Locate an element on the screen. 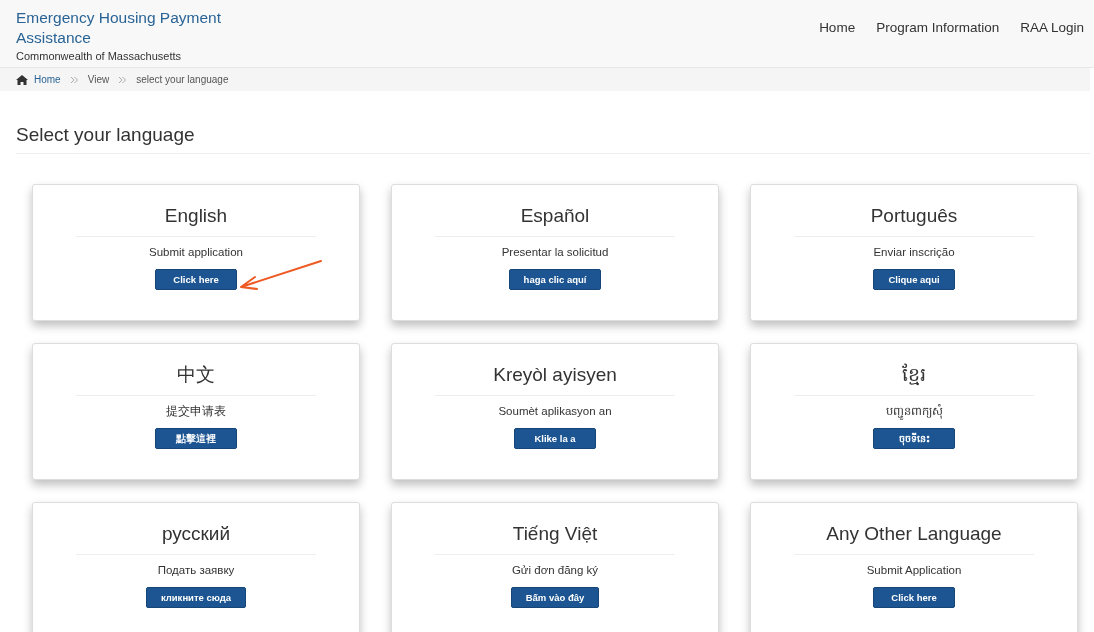  action-text: Submit application is located at coordinates (196, 252).